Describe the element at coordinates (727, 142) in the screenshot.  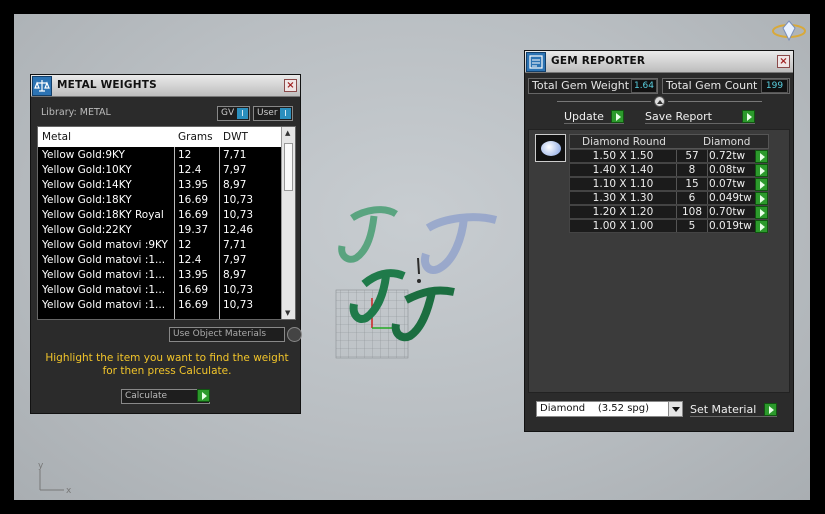
I see `col-diamond: Diamond` at that location.